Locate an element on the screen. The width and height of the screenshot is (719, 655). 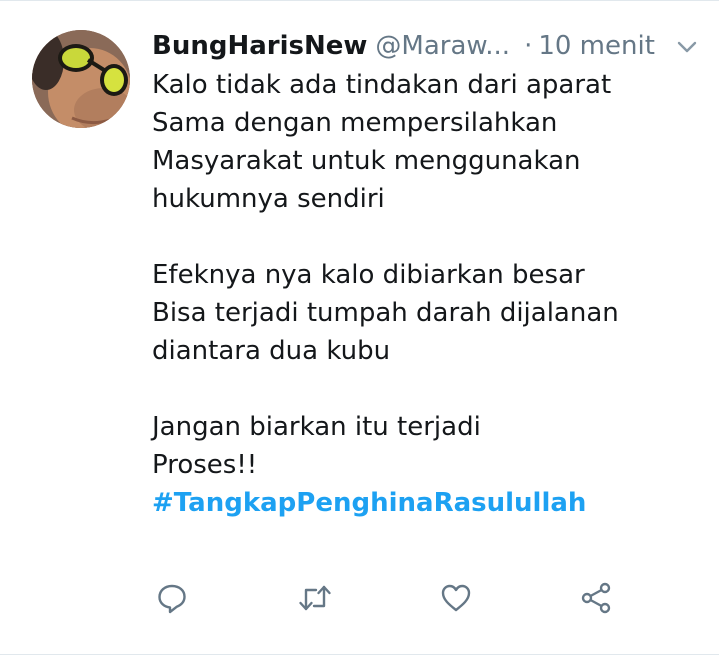
tweet-line: Efeknya nya kalo dibiarkan besar is located at coordinates (368, 275).